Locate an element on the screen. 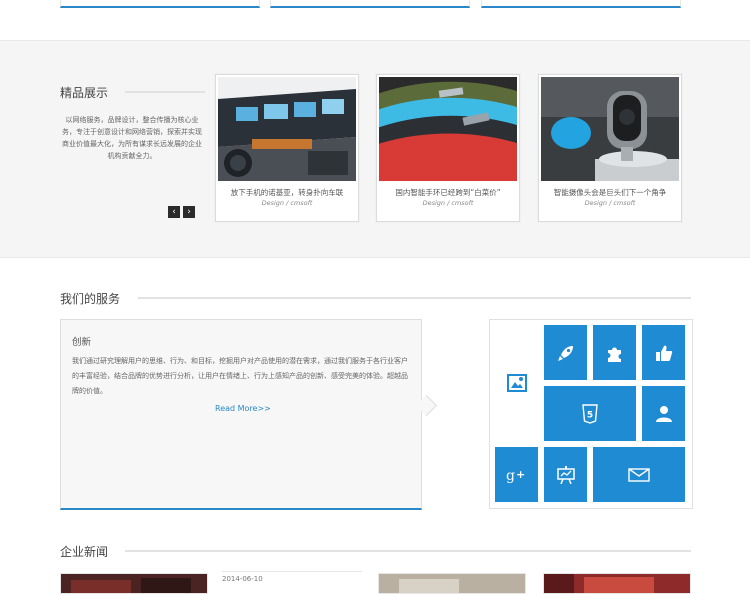 Image resolution: width=750 pixels, height=594 pixels. user-icon is located at coordinates (664, 414).